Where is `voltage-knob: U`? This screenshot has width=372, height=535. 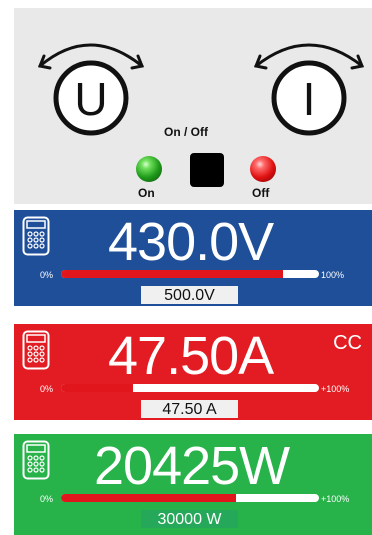
voltage-knob: U is located at coordinates (91, 85).